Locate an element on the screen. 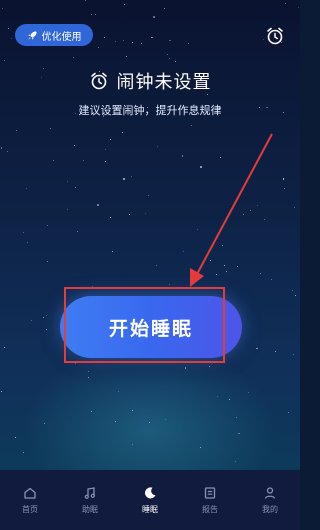 The height and width of the screenshot is (530, 320). alarm-status: 闹钟未设置 is located at coordinates (150, 81).